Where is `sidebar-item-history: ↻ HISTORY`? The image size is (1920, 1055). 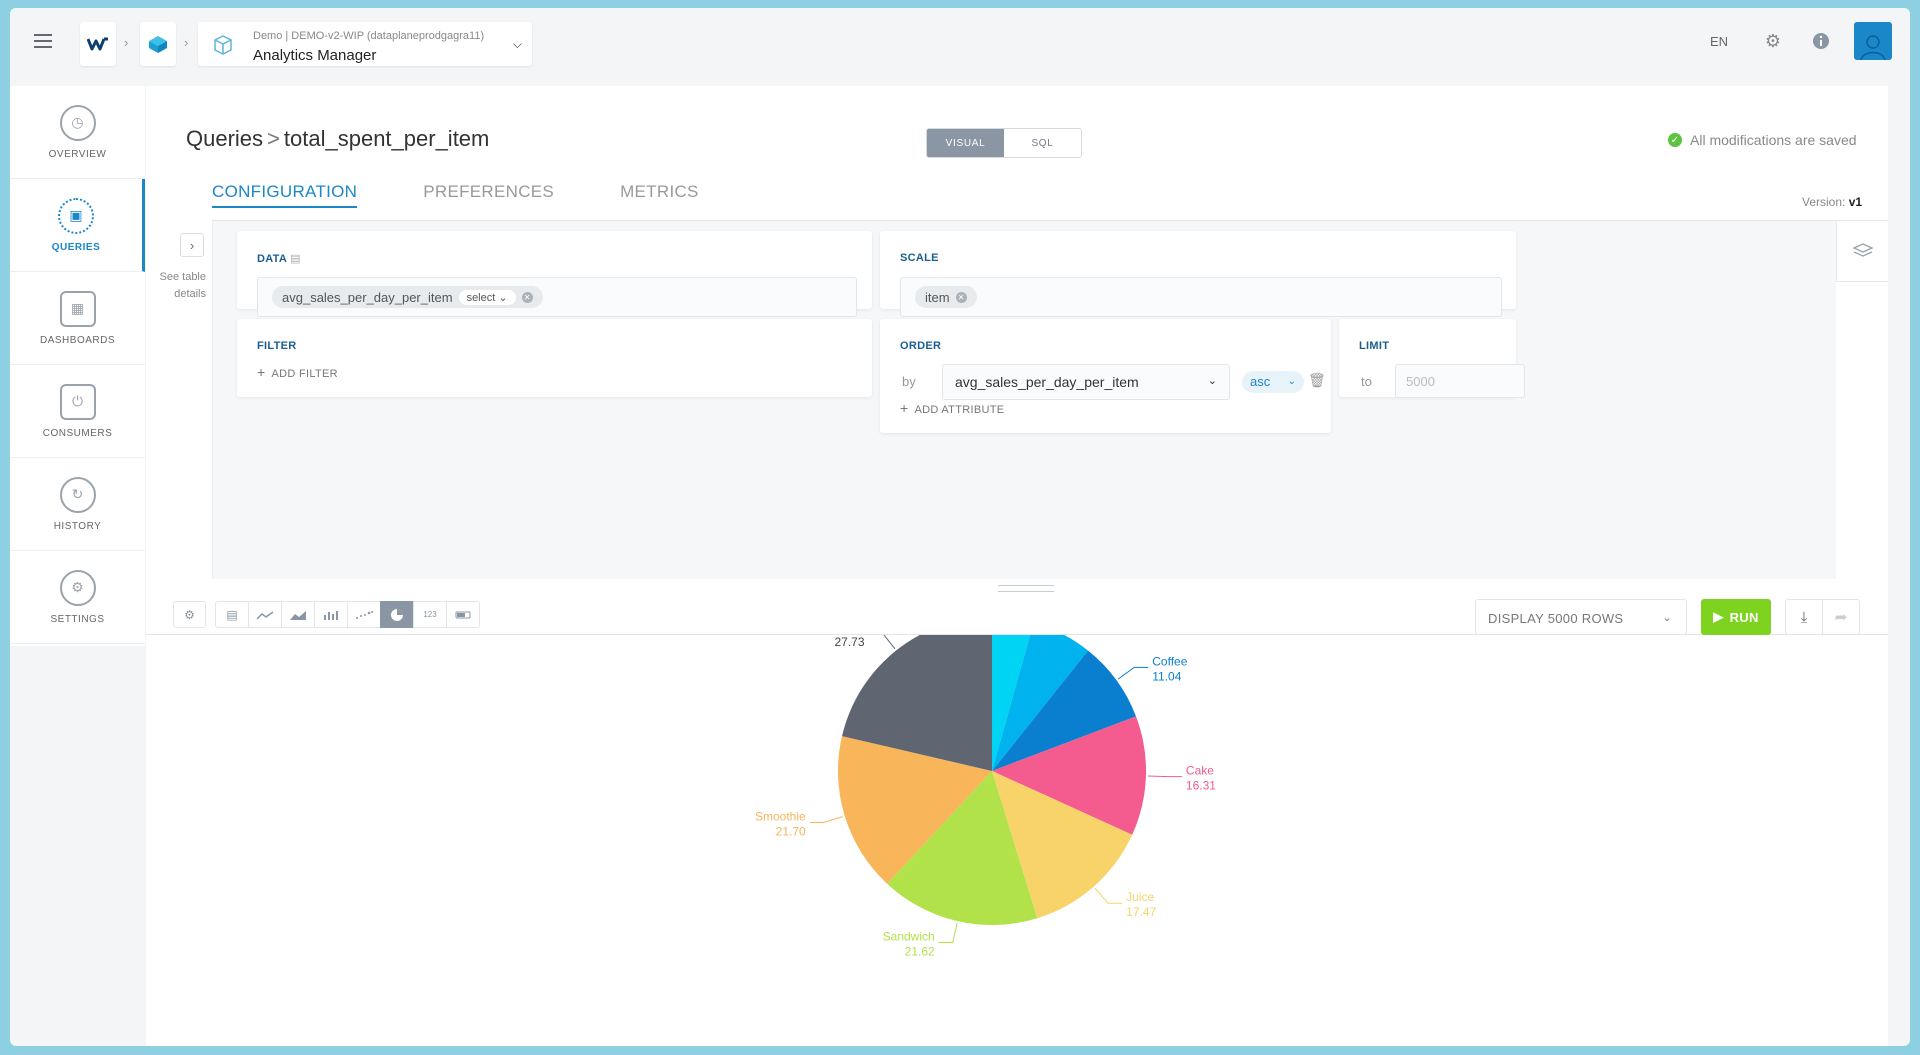
sidebar-item-history: ↻ HISTORY is located at coordinates (77, 504).